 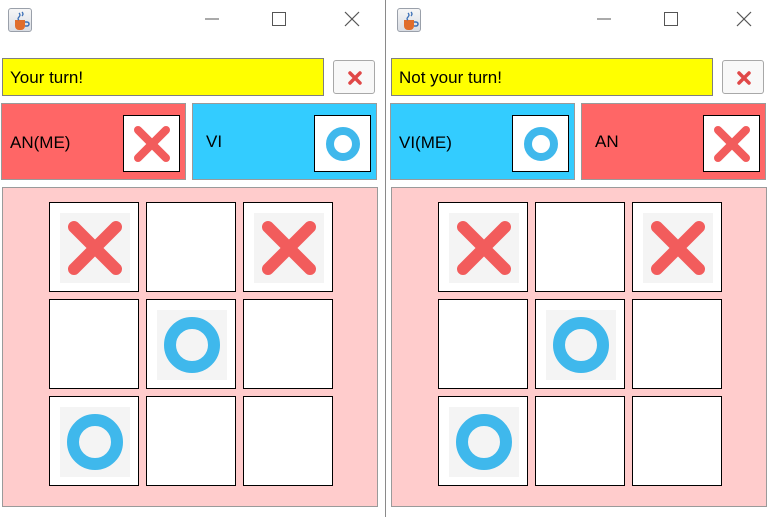 I want to click on player-name: VI(ME), so click(x=425, y=142).